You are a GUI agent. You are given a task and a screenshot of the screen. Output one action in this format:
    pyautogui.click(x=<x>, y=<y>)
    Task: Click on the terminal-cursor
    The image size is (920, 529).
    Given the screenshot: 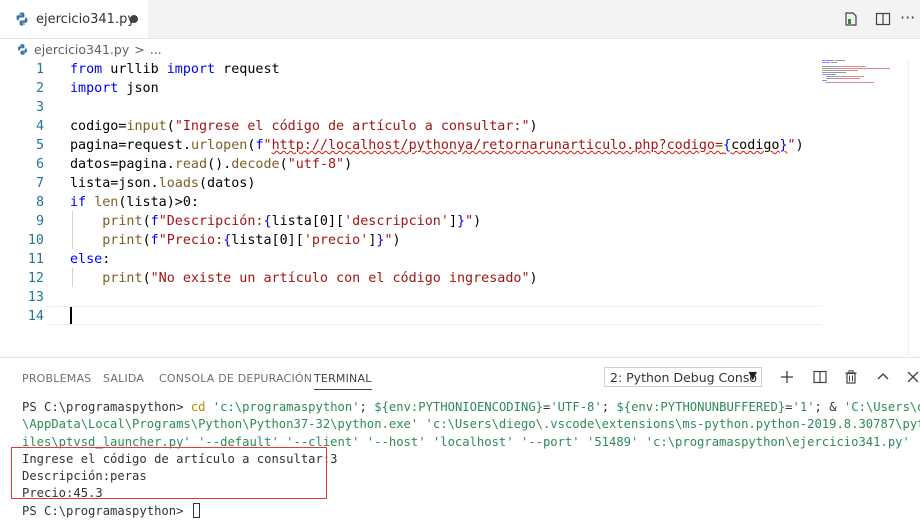 What is the action you would take?
    pyautogui.click(x=196, y=510)
    